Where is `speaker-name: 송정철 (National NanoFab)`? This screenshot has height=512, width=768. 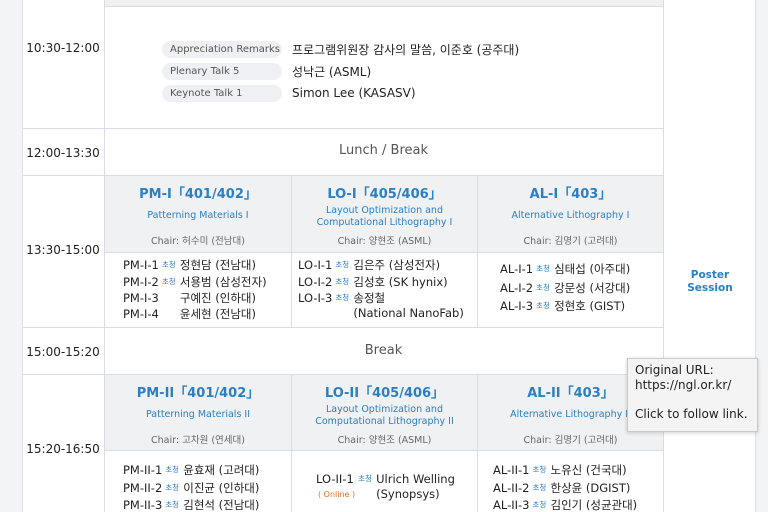 speaker-name: 송정철 (National NanoFab) is located at coordinates (408, 306).